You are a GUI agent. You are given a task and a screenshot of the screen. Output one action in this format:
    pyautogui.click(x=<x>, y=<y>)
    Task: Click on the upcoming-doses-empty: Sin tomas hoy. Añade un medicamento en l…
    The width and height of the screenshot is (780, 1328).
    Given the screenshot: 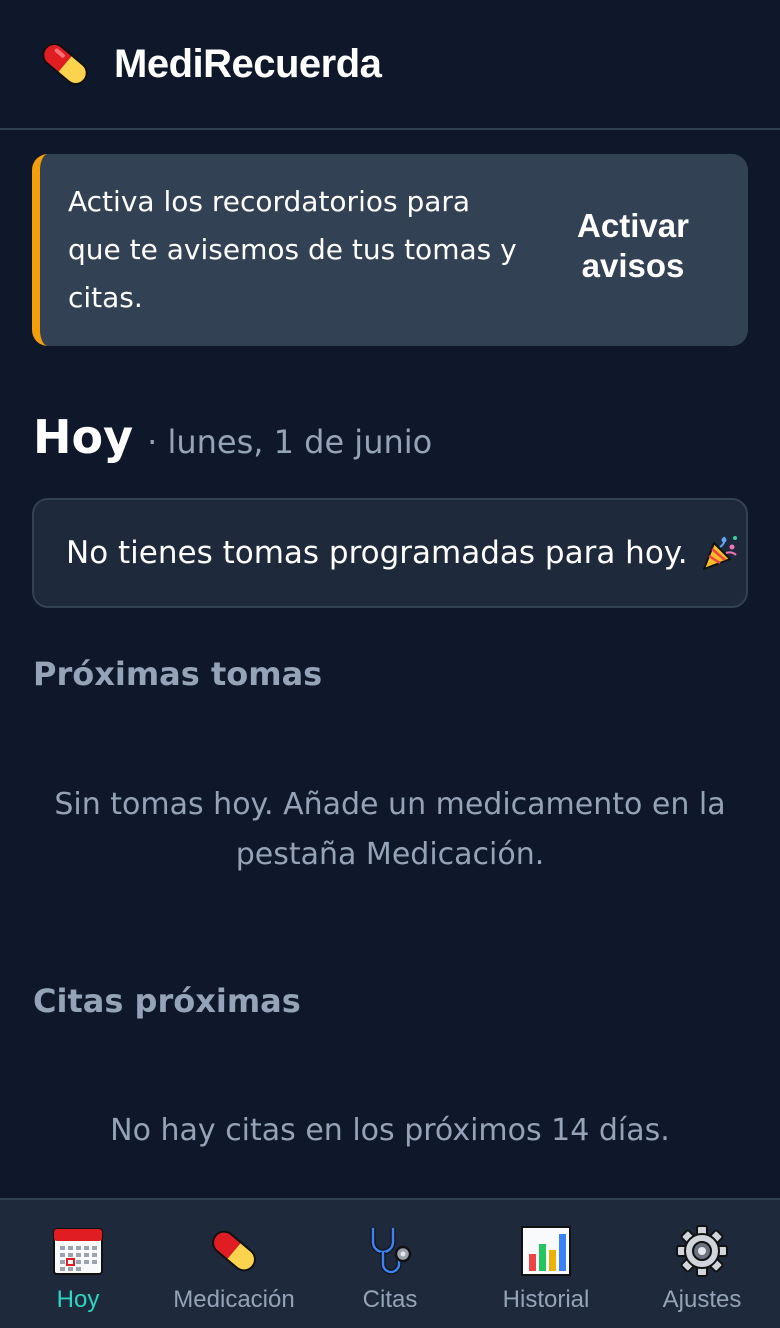 What is the action you would take?
    pyautogui.click(x=390, y=829)
    